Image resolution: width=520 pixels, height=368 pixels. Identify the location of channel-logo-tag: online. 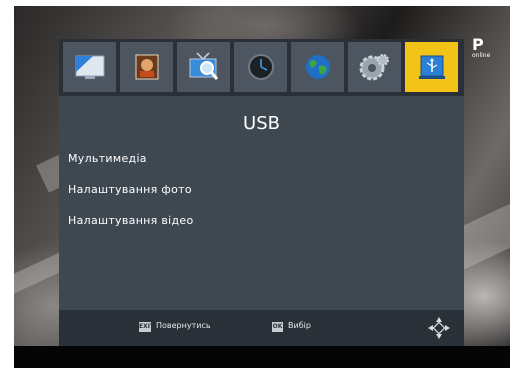
(481, 55).